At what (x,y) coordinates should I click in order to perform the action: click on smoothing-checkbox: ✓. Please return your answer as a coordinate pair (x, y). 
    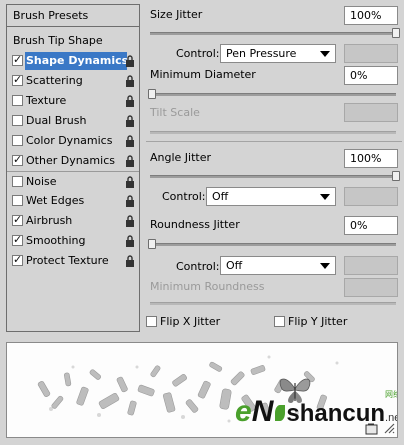
    Looking at the image, I should click on (17, 239).